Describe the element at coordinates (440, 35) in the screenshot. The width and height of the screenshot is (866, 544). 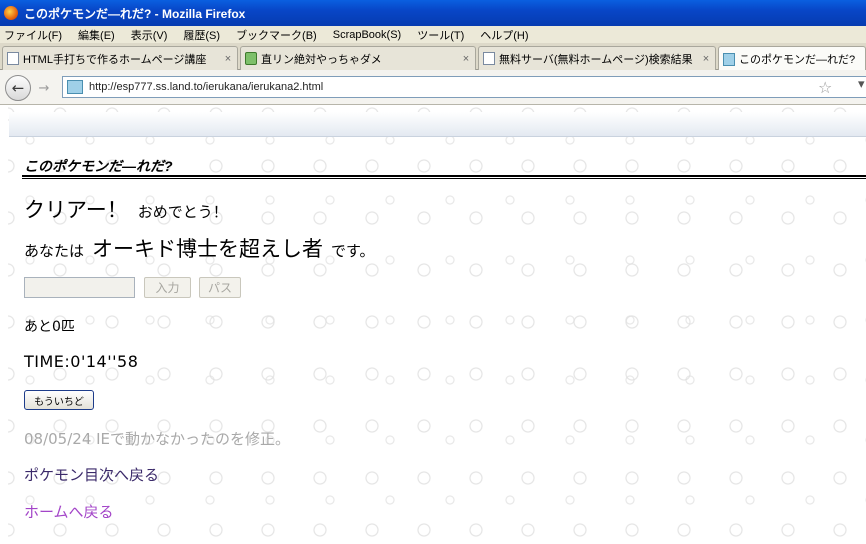
I see `menu-tools: ツール(T)` at that location.